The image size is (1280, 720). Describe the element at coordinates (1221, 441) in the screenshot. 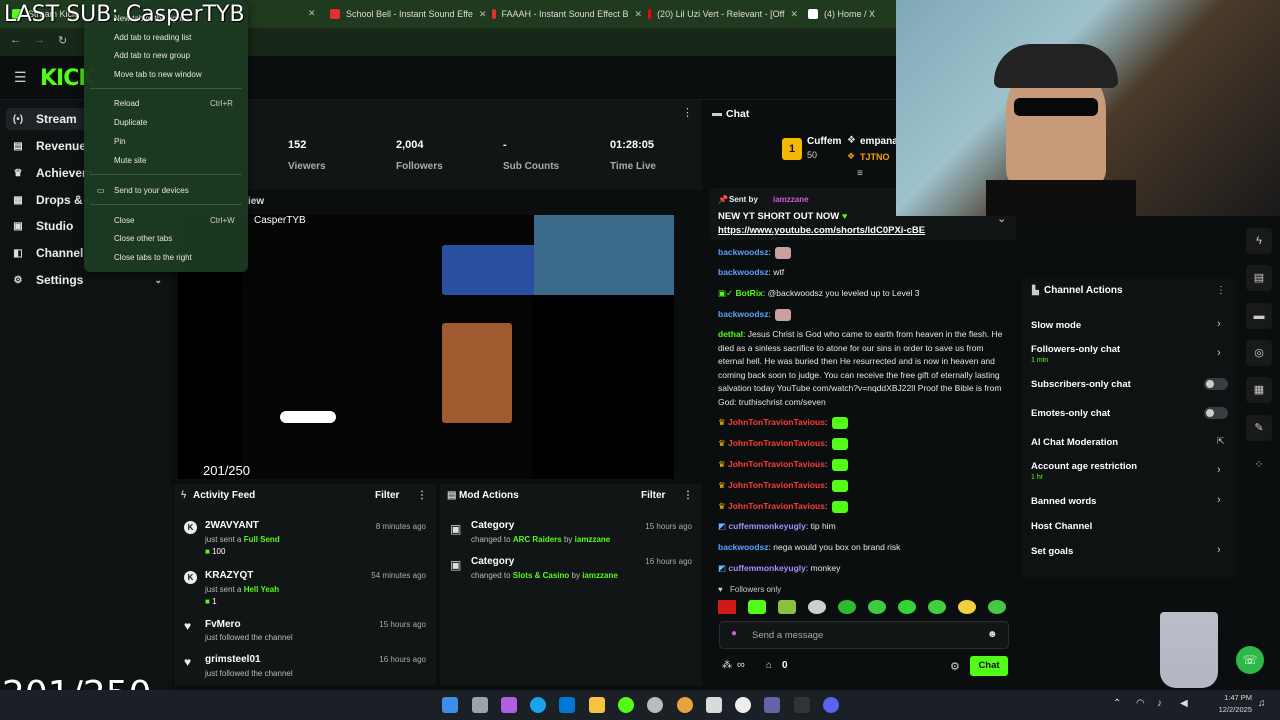

I see `external-link-icon: ⇱` at that location.